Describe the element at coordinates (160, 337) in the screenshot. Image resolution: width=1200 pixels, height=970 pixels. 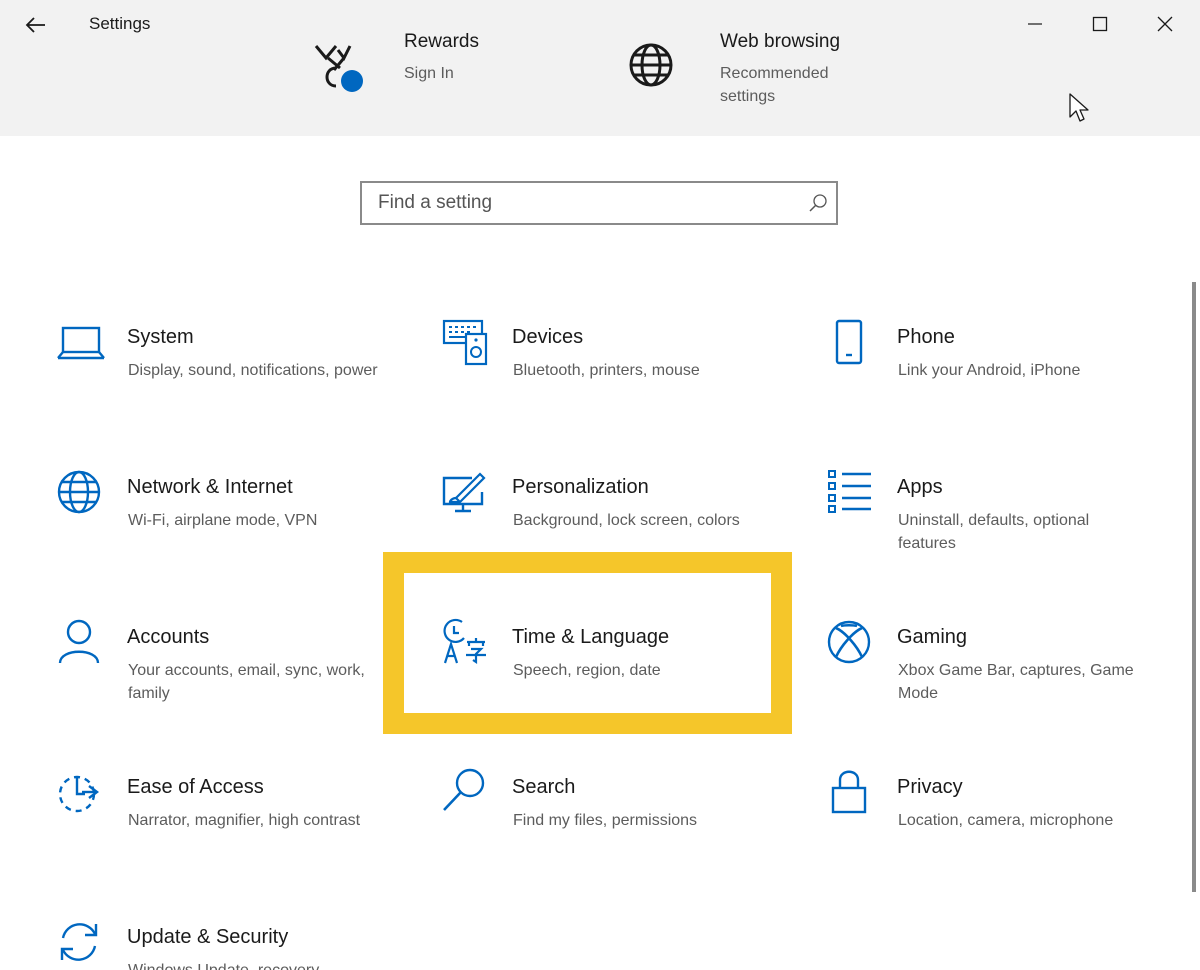
I see `tile-title: System` at that location.